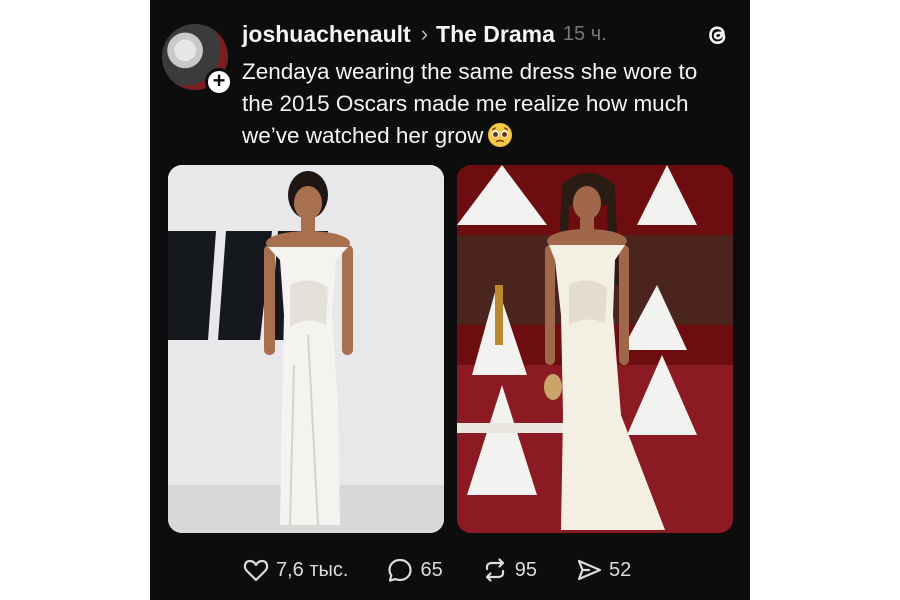 The width and height of the screenshot is (900, 600). I want to click on chevron-right-icon: ›, so click(424, 33).